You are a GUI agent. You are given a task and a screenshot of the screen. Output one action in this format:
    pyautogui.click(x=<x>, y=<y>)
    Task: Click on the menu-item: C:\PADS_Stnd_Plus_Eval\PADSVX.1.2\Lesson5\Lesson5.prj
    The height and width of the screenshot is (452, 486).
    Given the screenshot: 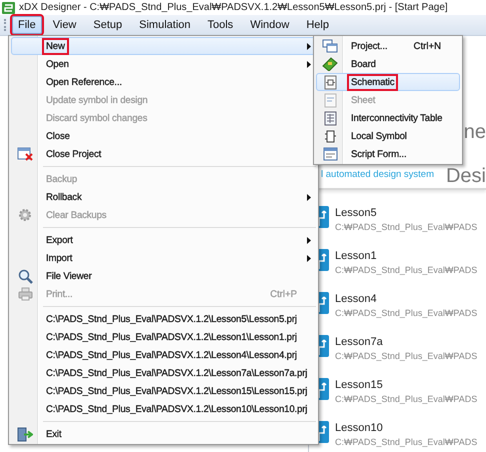 What is the action you would take?
    pyautogui.click(x=163, y=319)
    